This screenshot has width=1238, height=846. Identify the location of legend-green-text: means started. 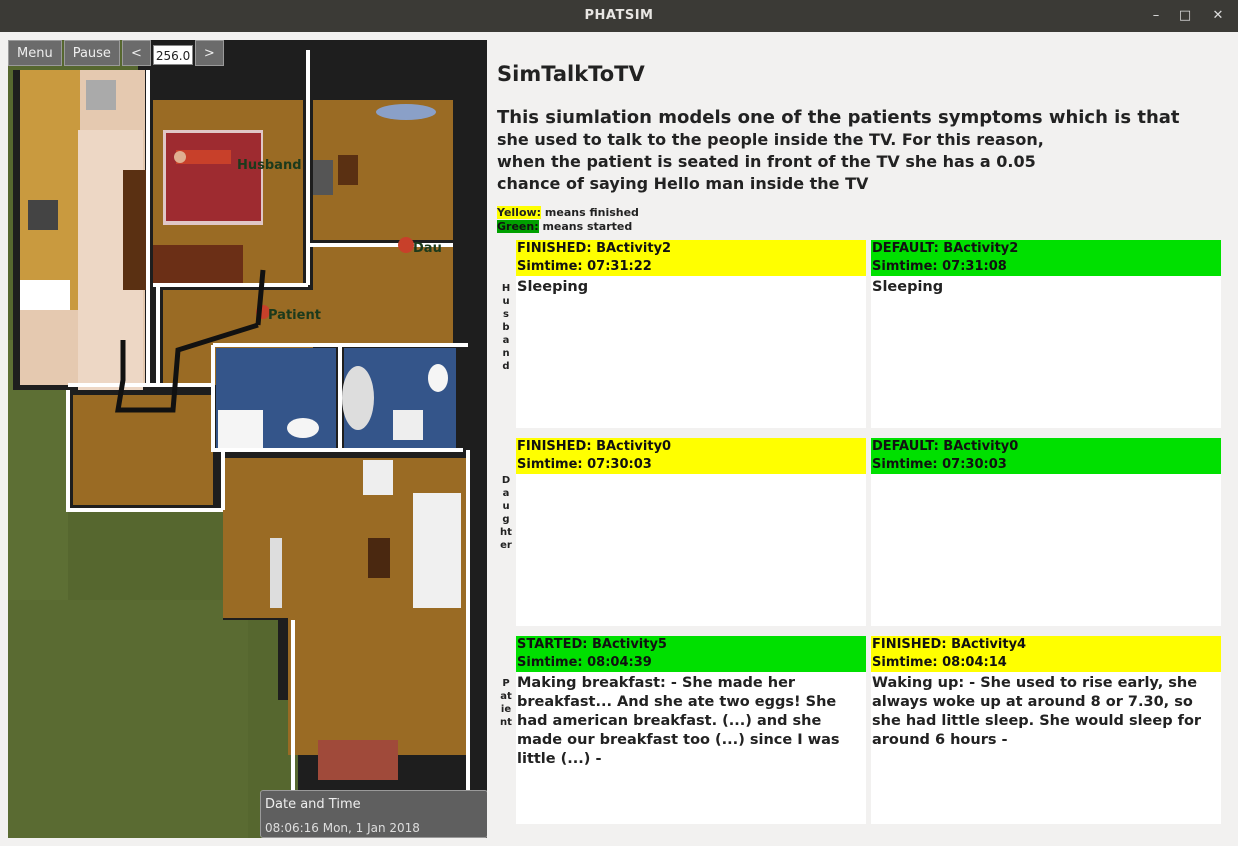
(585, 226).